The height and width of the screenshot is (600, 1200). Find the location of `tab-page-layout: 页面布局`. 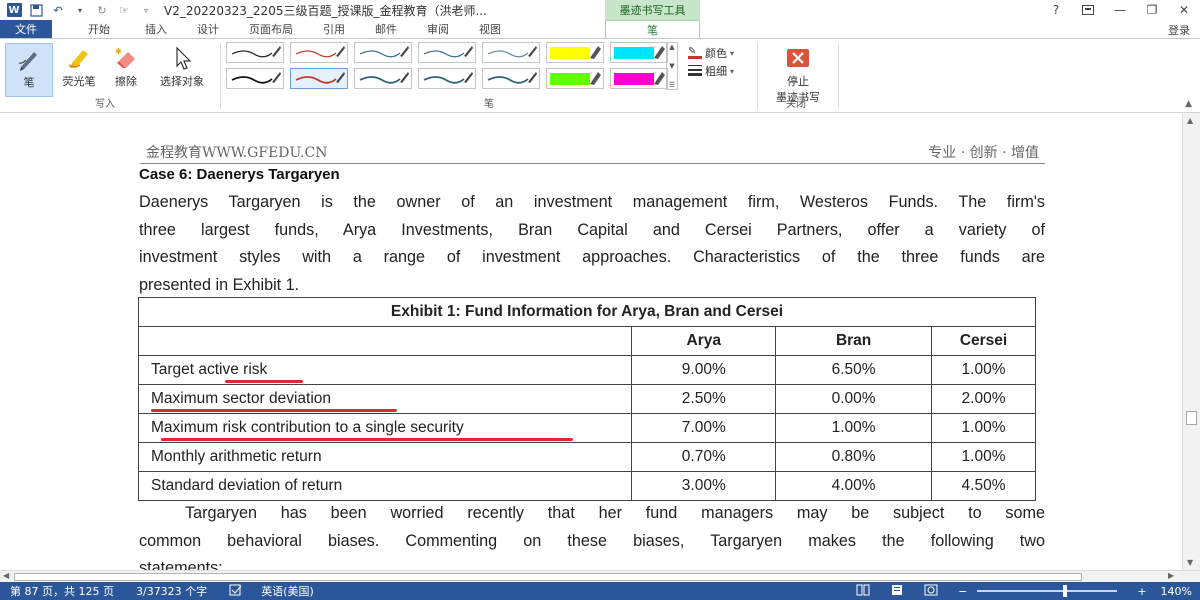

tab-page-layout: 页面布局 is located at coordinates (271, 29).